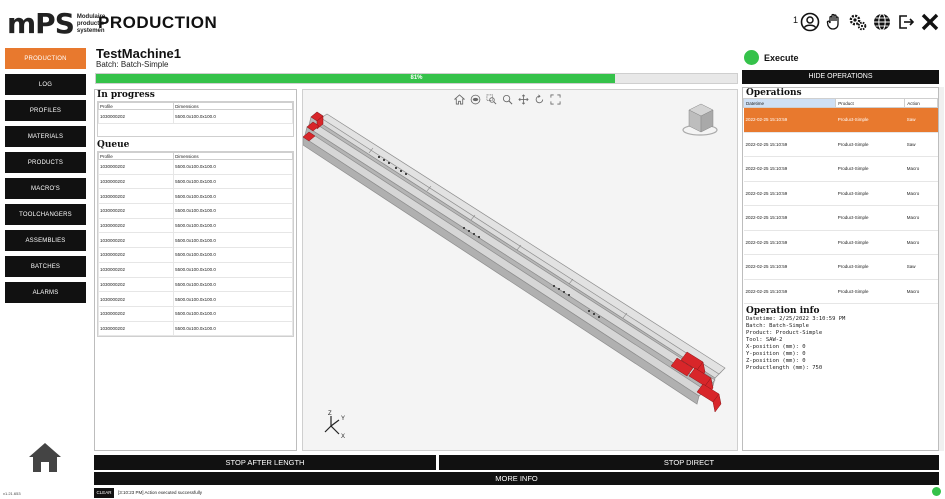 The image size is (945, 499). Describe the element at coordinates (810, 22) in the screenshot. I see `user-icon` at that location.